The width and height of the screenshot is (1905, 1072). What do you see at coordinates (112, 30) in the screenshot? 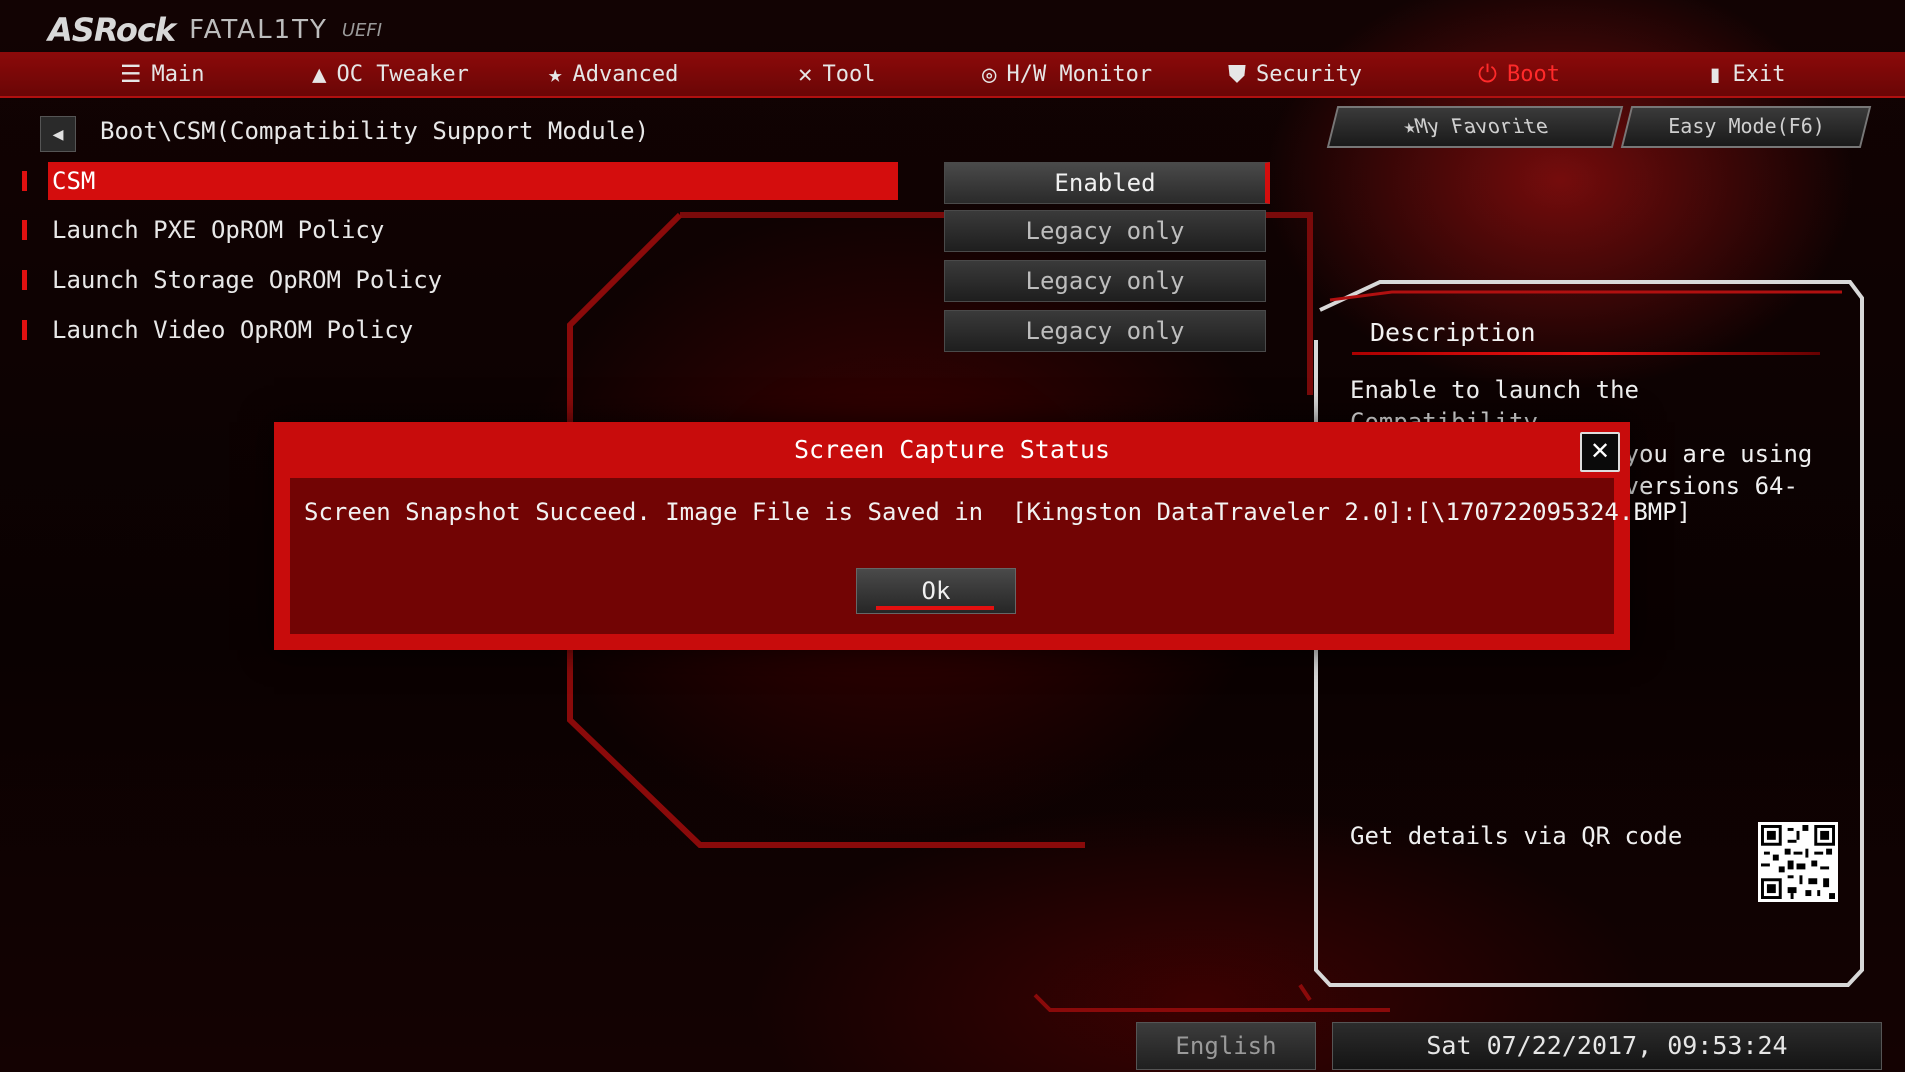
I see `asrock-logo-text: ASRock` at bounding box center [112, 30].